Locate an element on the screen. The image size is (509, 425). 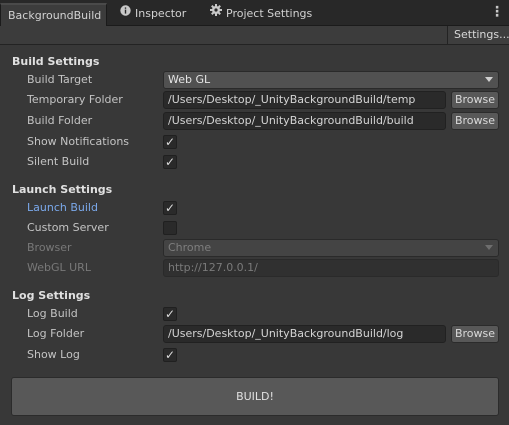
log-build-label: Log Build is located at coordinates (52, 313).